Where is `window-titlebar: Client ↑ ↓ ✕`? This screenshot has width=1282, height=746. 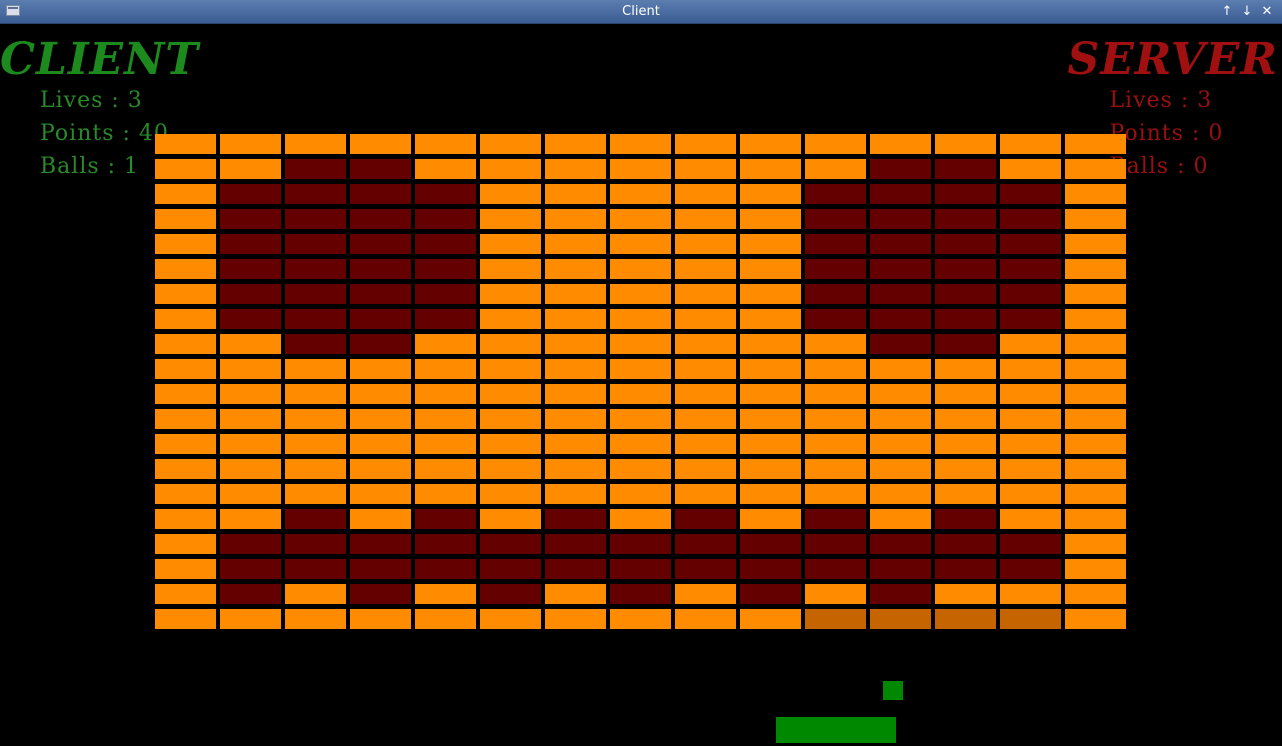 window-titlebar: Client ↑ ↓ ✕ is located at coordinates (641, 12).